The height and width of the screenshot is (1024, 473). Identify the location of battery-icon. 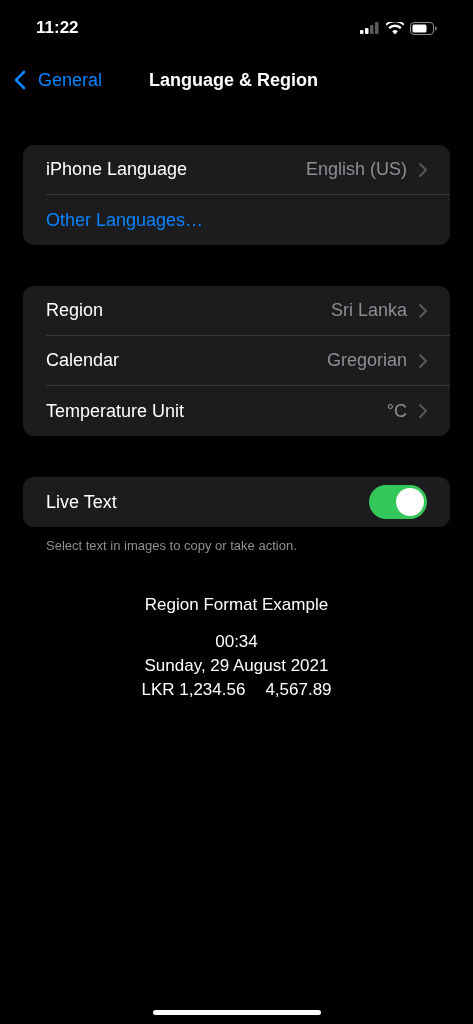
(423, 28).